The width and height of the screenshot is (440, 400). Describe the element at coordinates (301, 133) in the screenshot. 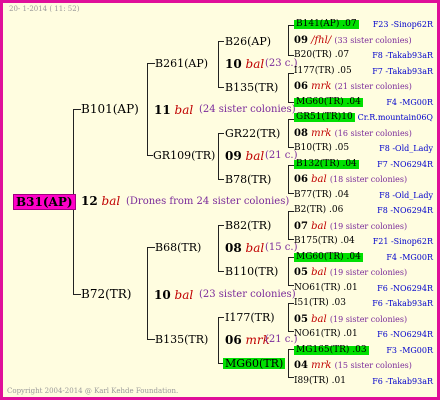

I see `l4-num: 08` at that location.